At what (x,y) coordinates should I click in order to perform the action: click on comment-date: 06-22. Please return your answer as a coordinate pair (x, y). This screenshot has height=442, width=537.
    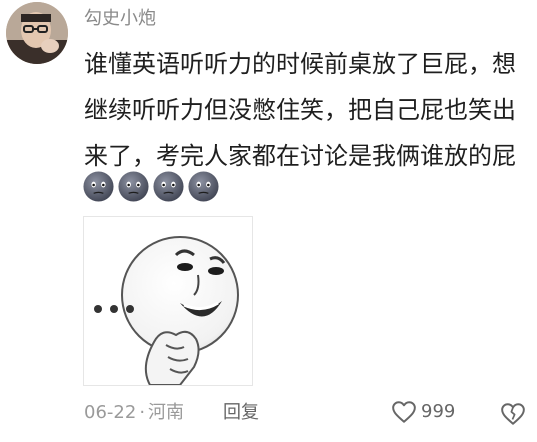
    Looking at the image, I should click on (110, 412).